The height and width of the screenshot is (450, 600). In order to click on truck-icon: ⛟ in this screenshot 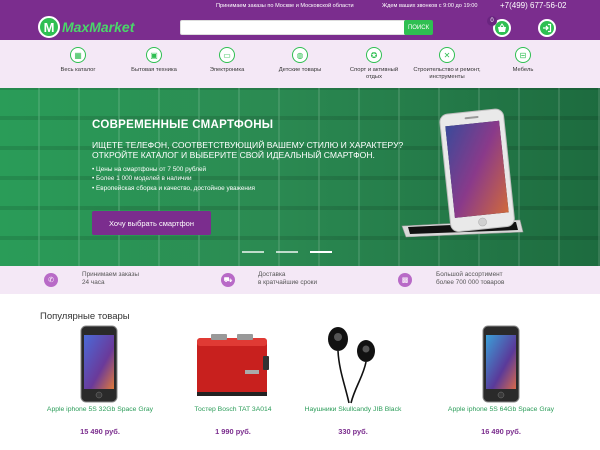, I will do `click(228, 280)`.